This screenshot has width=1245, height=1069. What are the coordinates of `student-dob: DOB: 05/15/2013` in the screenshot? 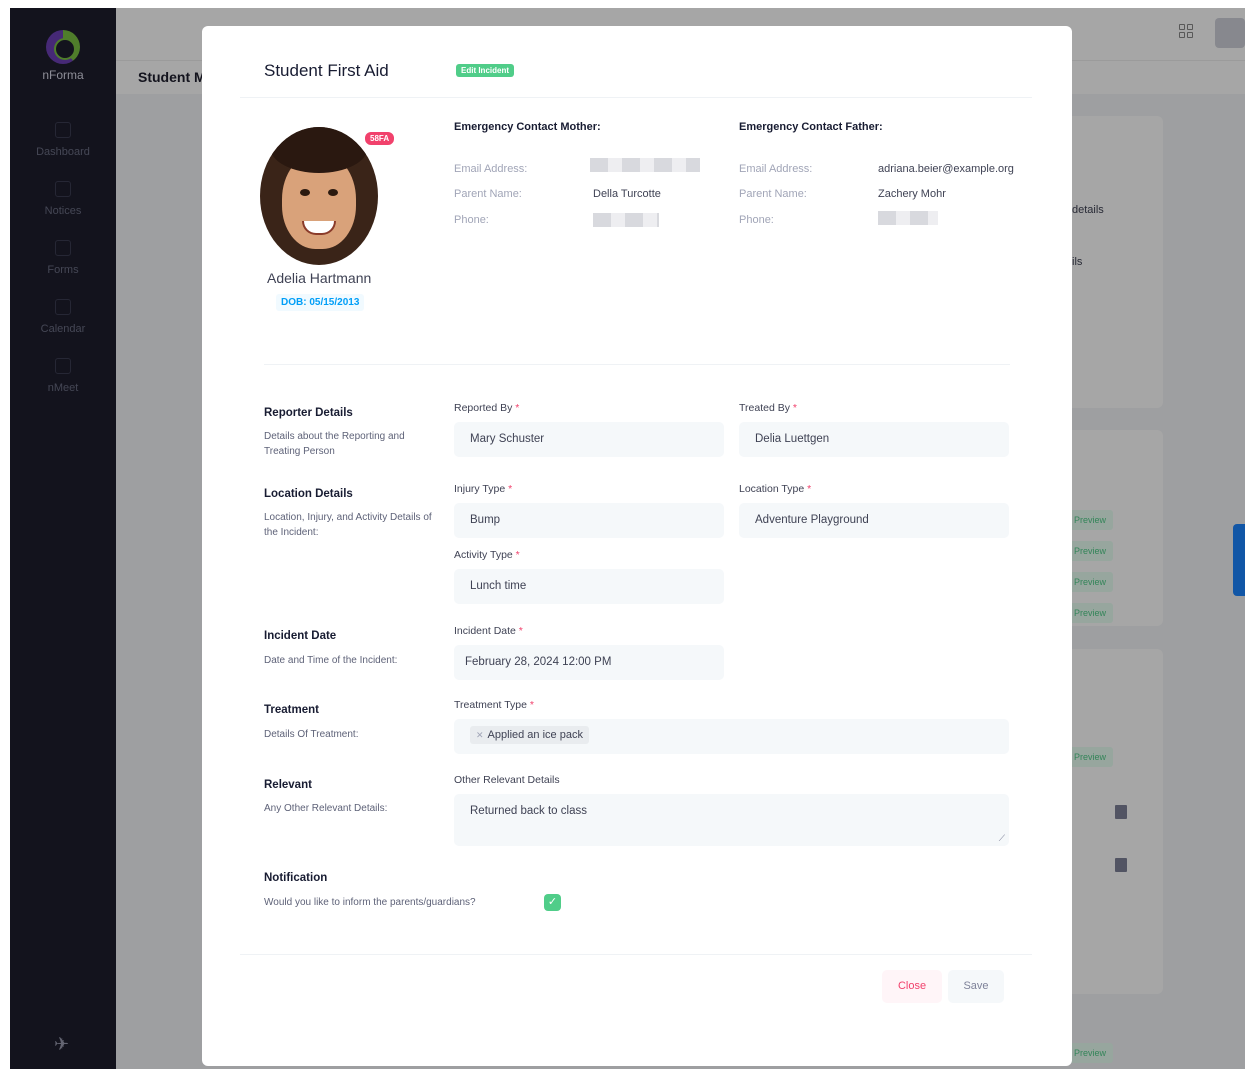 It's located at (320, 302).